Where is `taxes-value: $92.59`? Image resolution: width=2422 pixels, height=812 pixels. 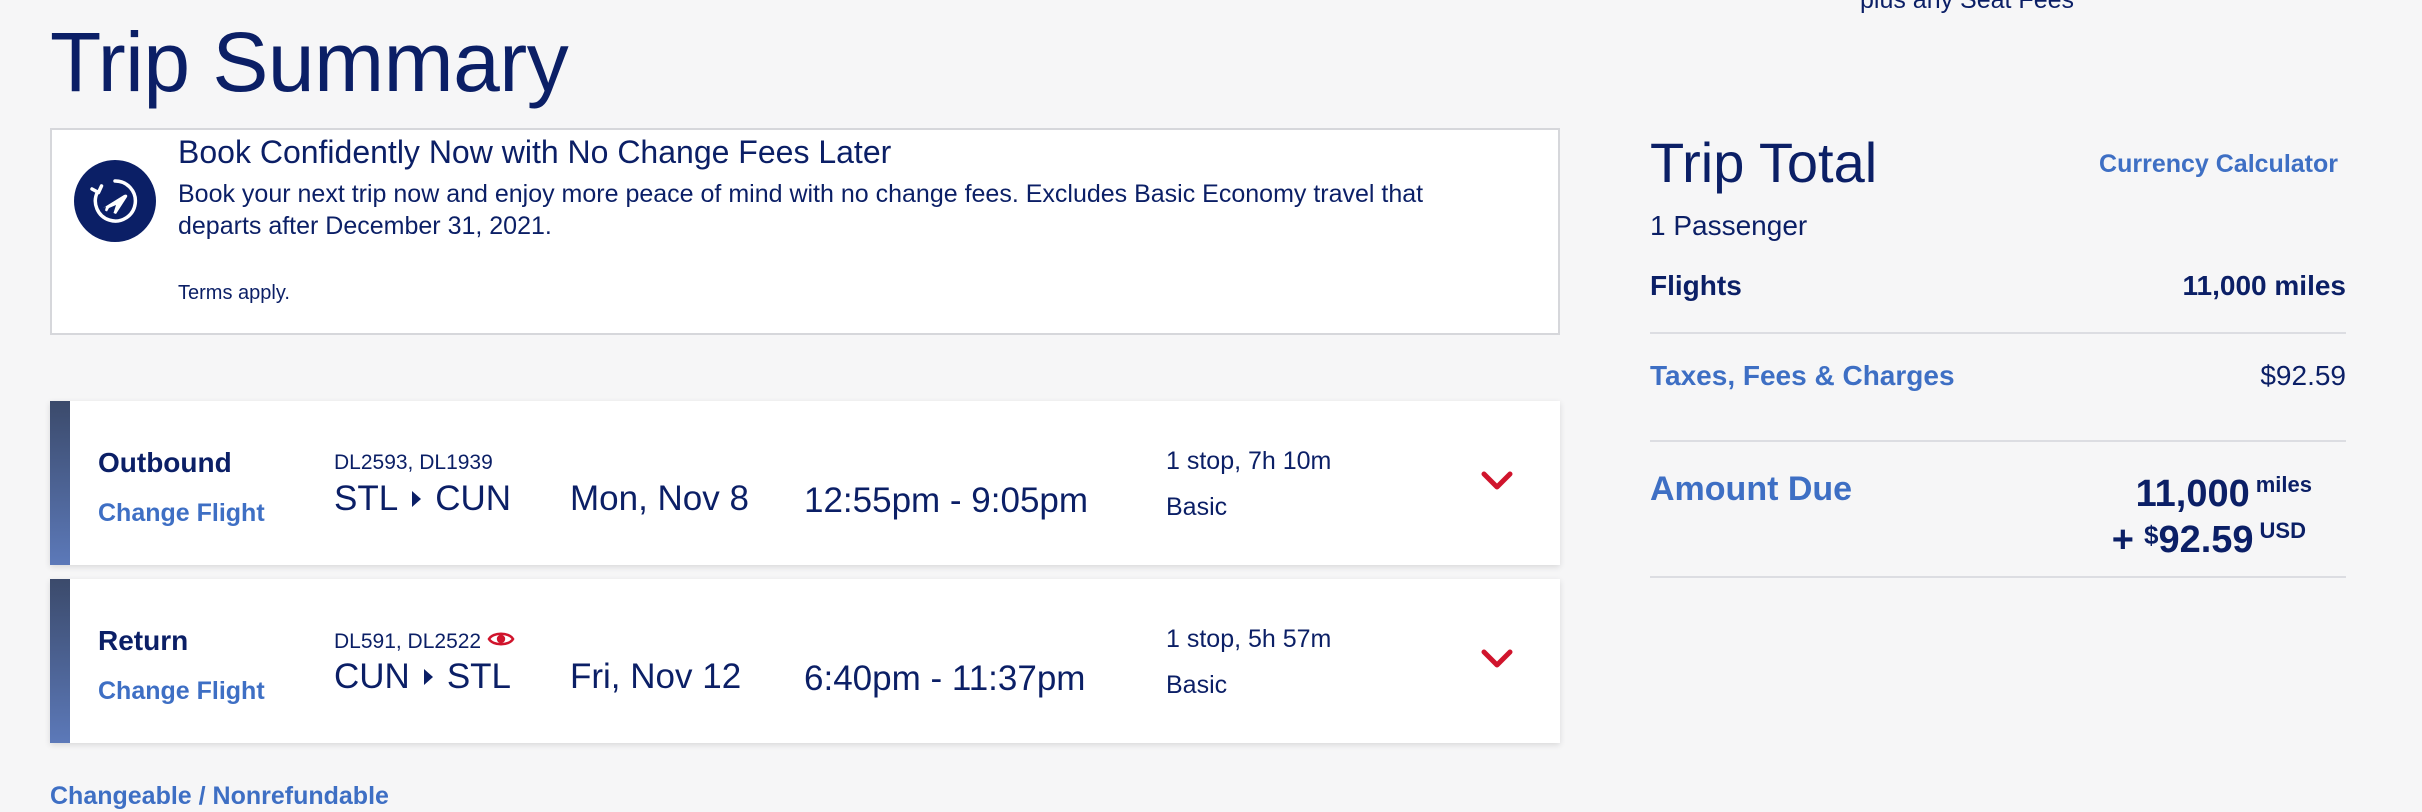 taxes-value: $92.59 is located at coordinates (2303, 375).